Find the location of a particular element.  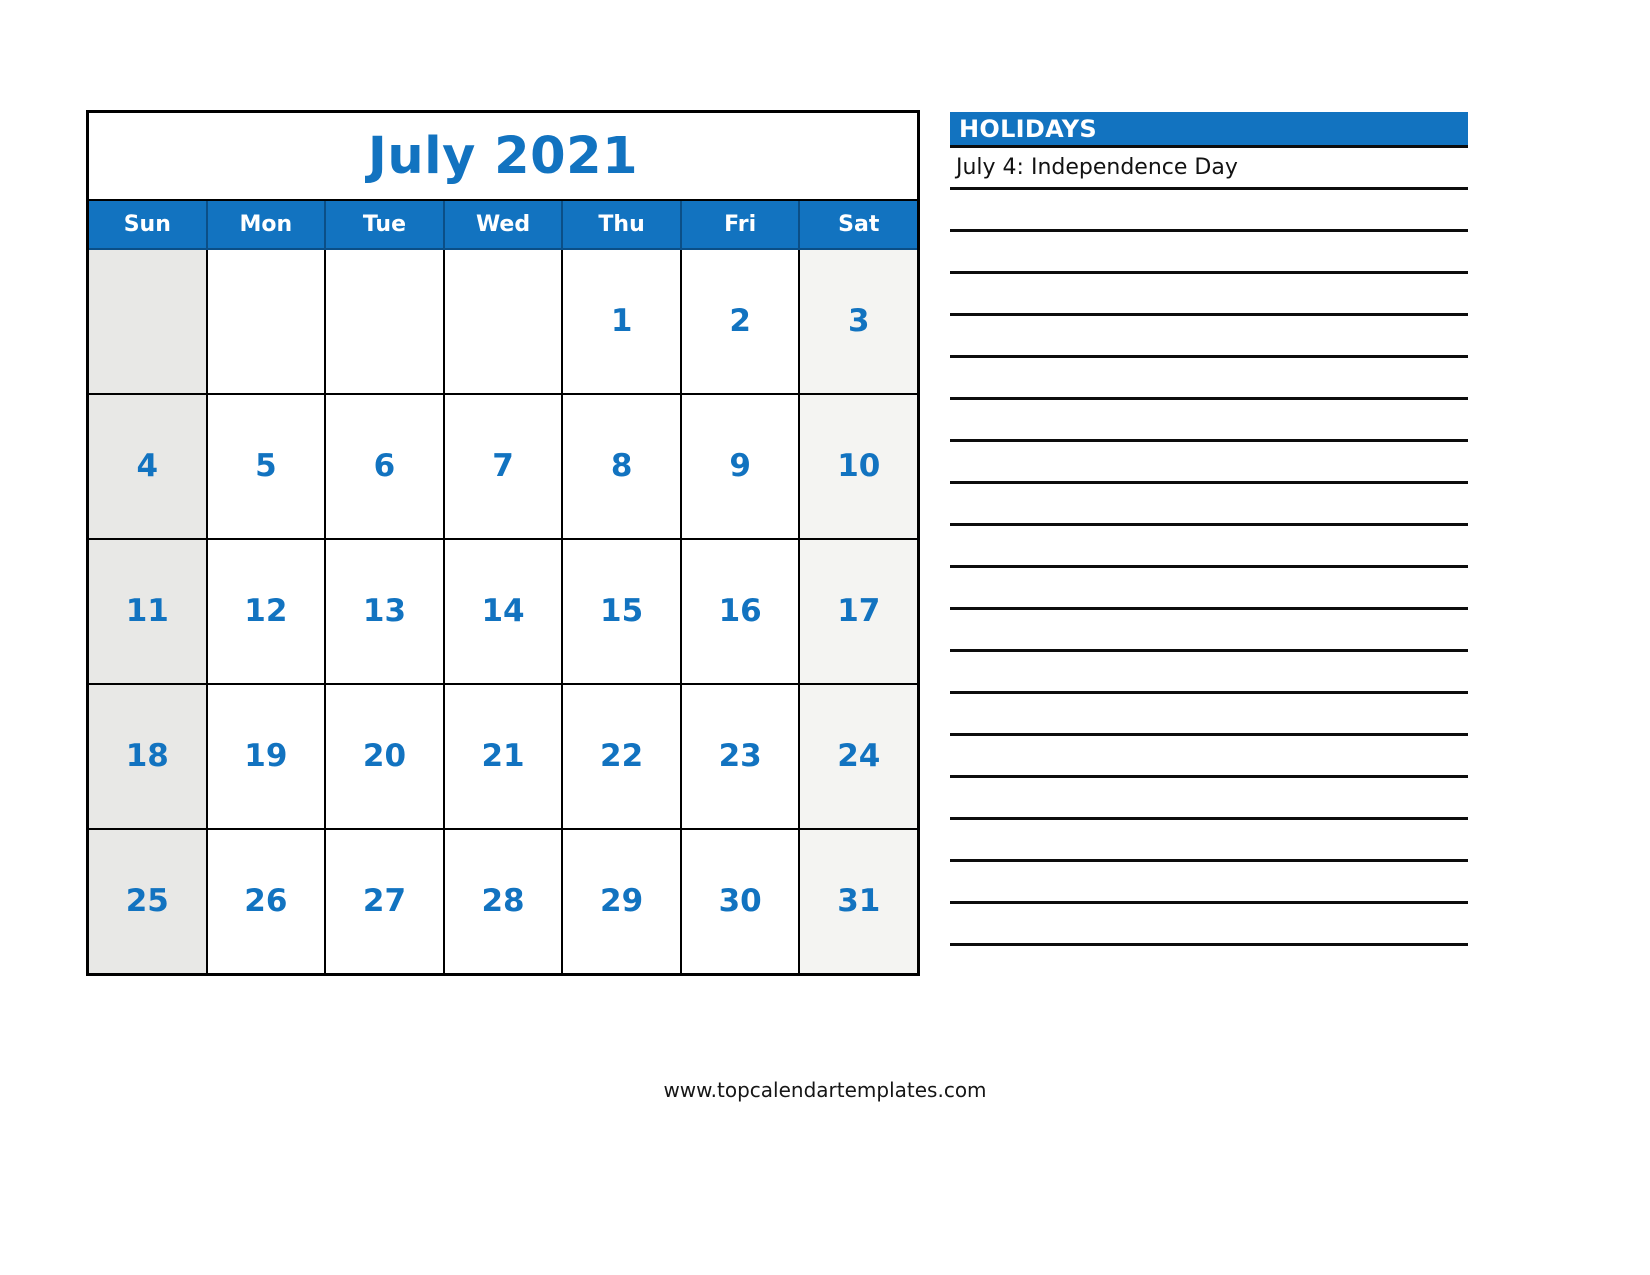

day-cell: 25 is located at coordinates (148, 901).